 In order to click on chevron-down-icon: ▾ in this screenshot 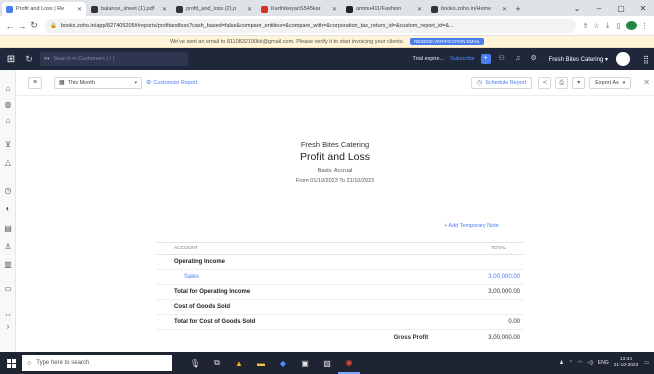, I will do `click(624, 82)`.